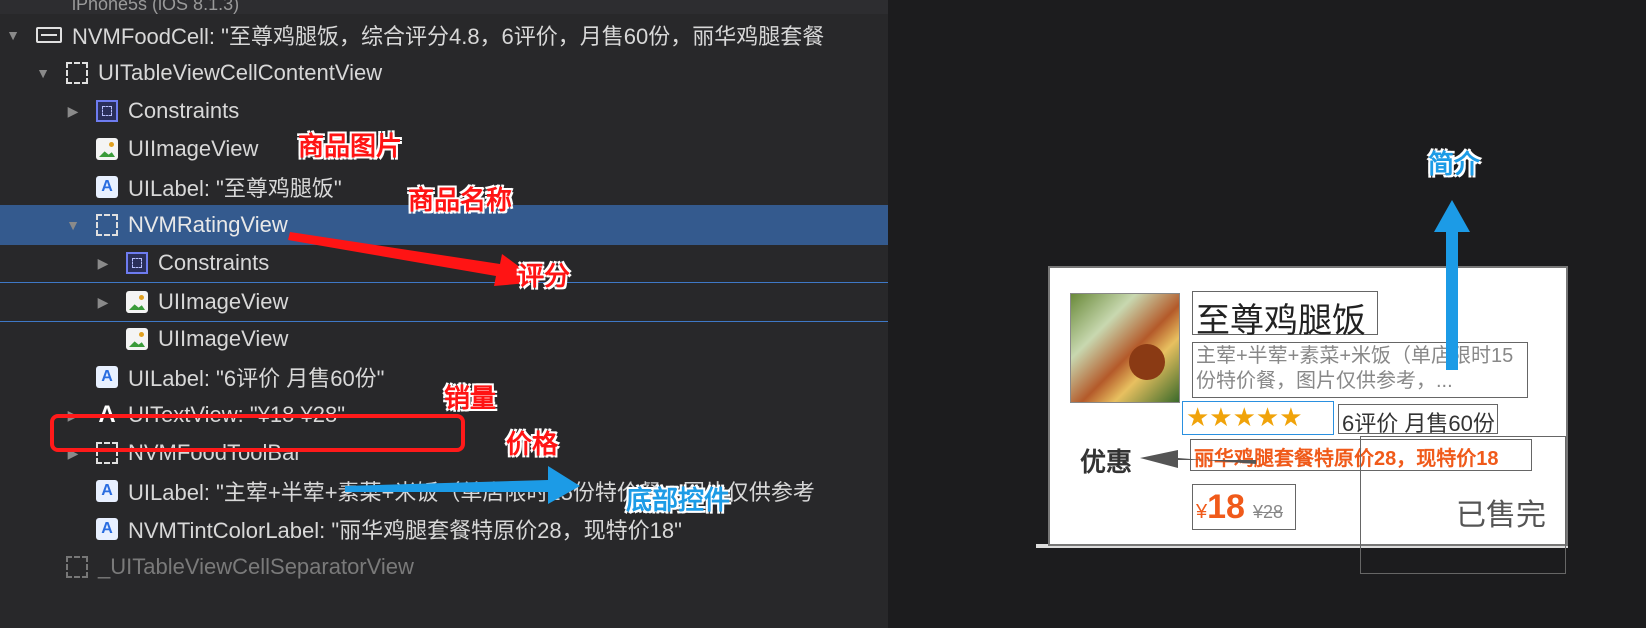  Describe the element at coordinates (350, 146) in the screenshot. I see `annotation-image: 商品图片` at that location.